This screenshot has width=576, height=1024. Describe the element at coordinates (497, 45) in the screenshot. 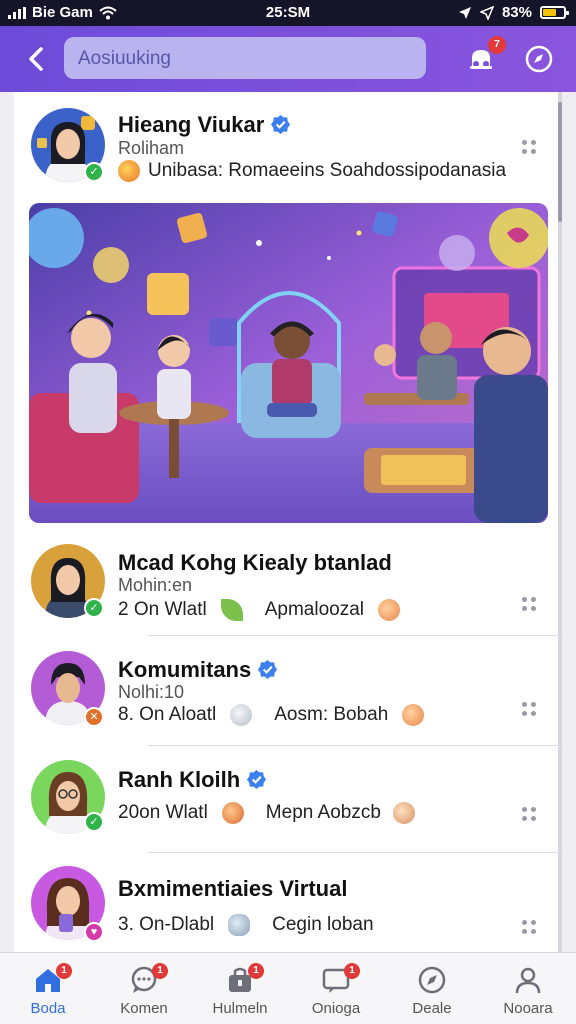

I see `notification-badge: 7` at that location.